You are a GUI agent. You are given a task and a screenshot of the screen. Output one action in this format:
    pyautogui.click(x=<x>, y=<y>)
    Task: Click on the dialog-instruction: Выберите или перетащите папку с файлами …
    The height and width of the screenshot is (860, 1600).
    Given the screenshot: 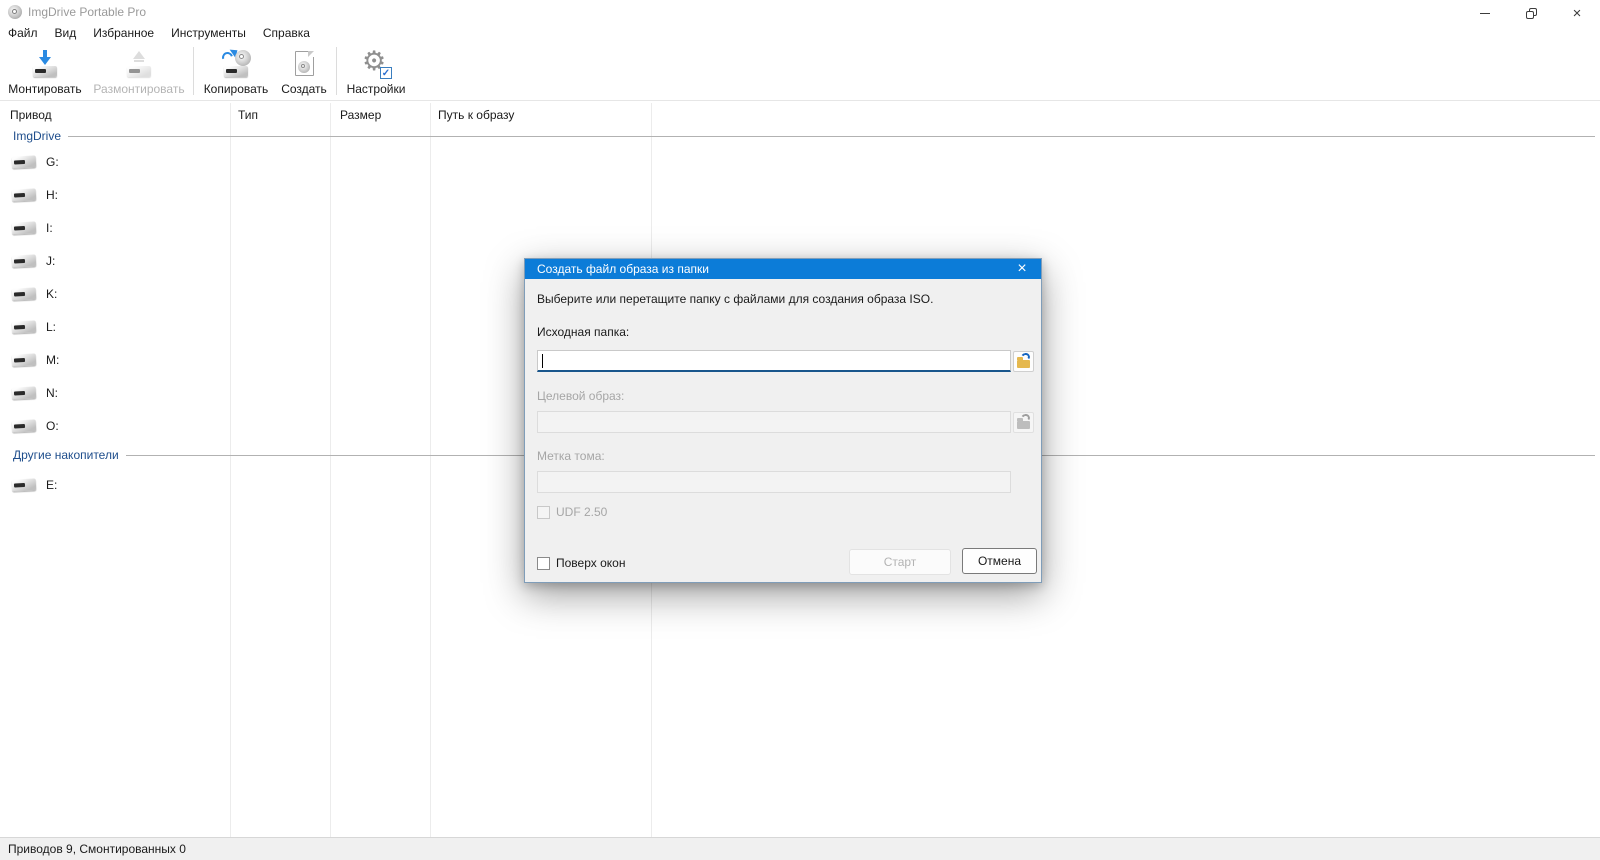 What is the action you would take?
    pyautogui.click(x=735, y=299)
    